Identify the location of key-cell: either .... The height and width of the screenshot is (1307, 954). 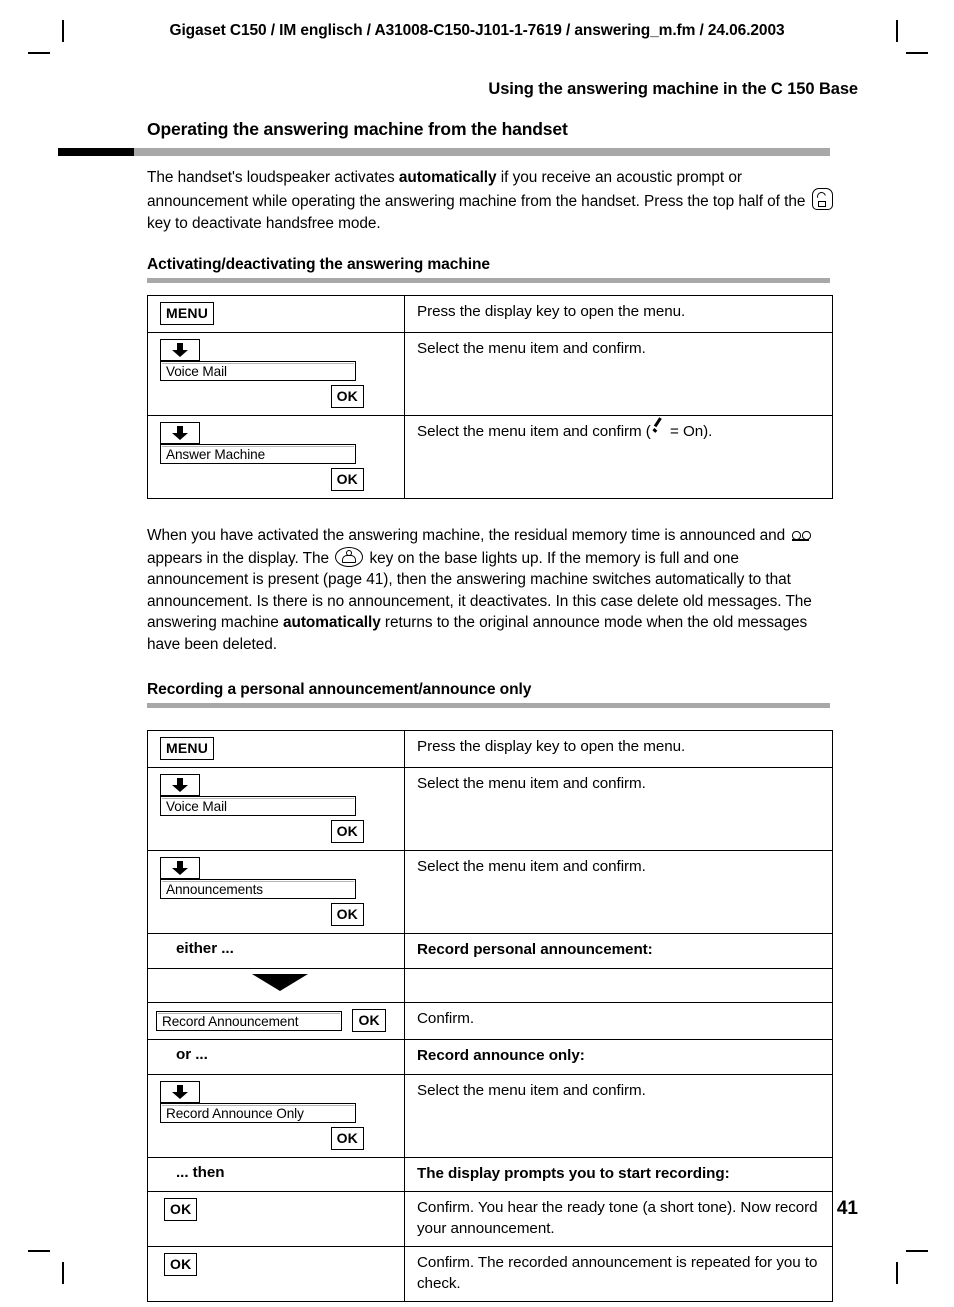
(276, 951).